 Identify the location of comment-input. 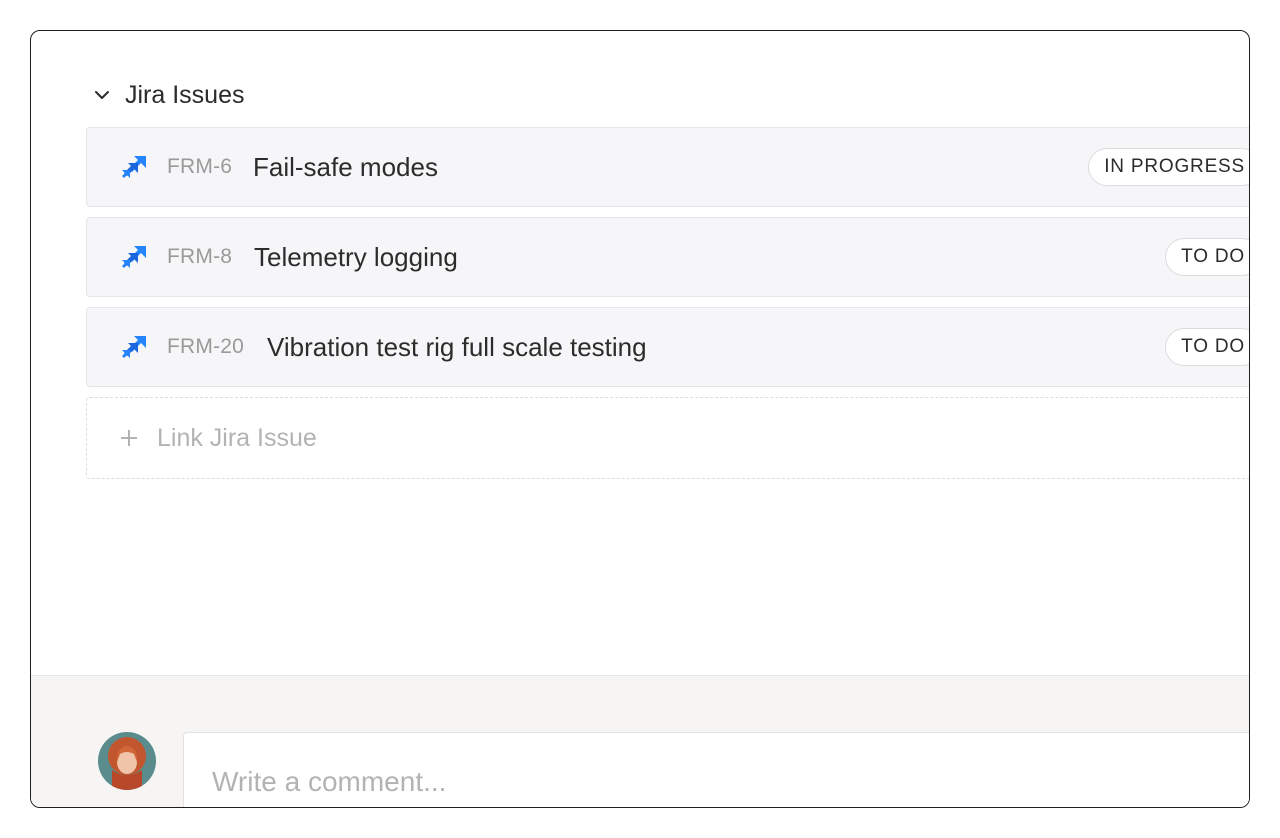
(716, 769).